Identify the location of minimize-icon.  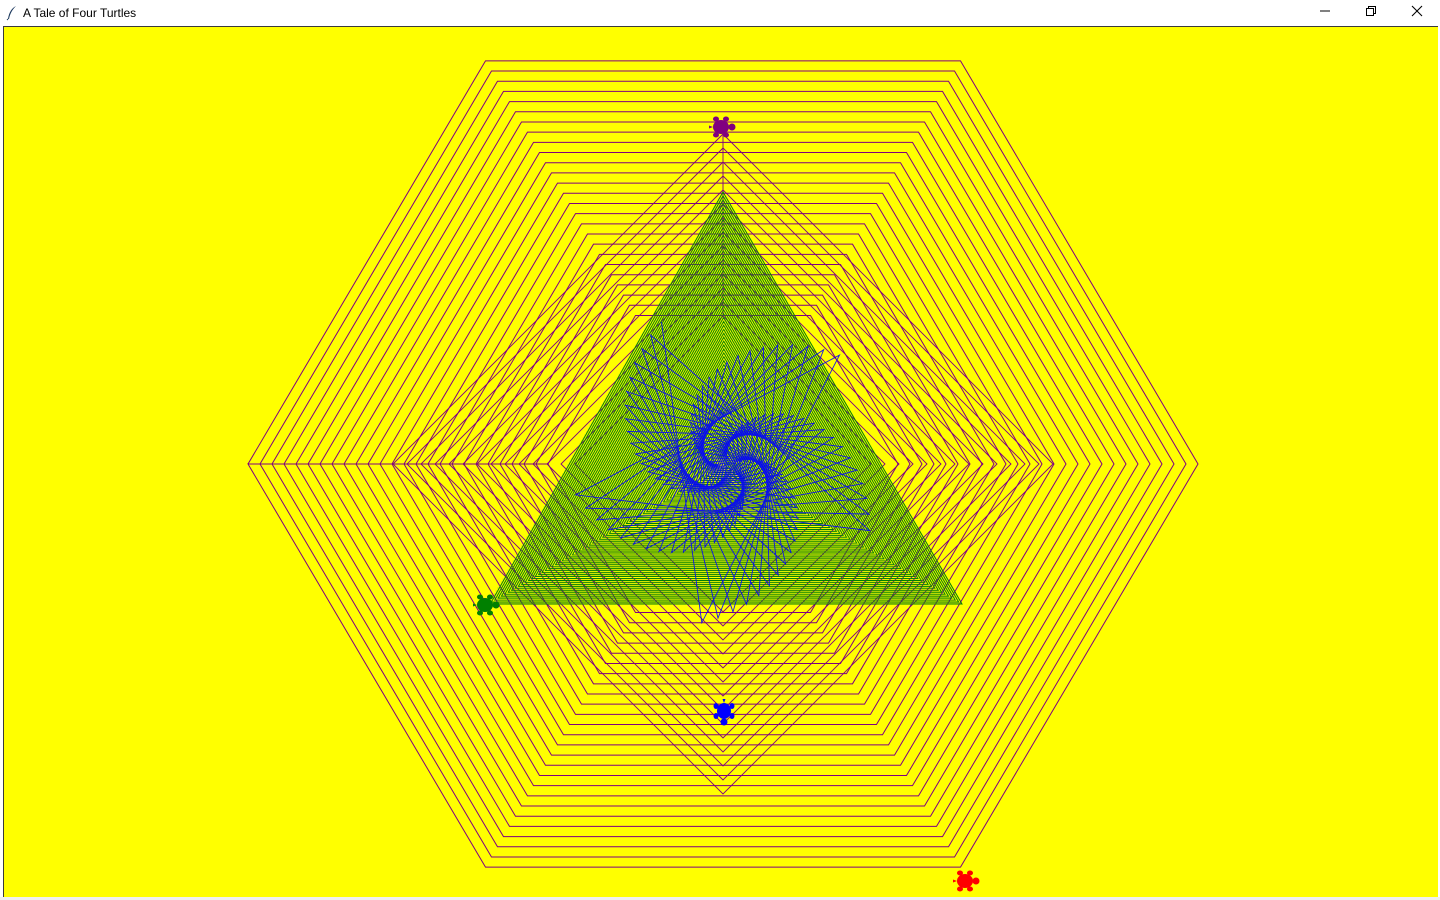
(1325, 11).